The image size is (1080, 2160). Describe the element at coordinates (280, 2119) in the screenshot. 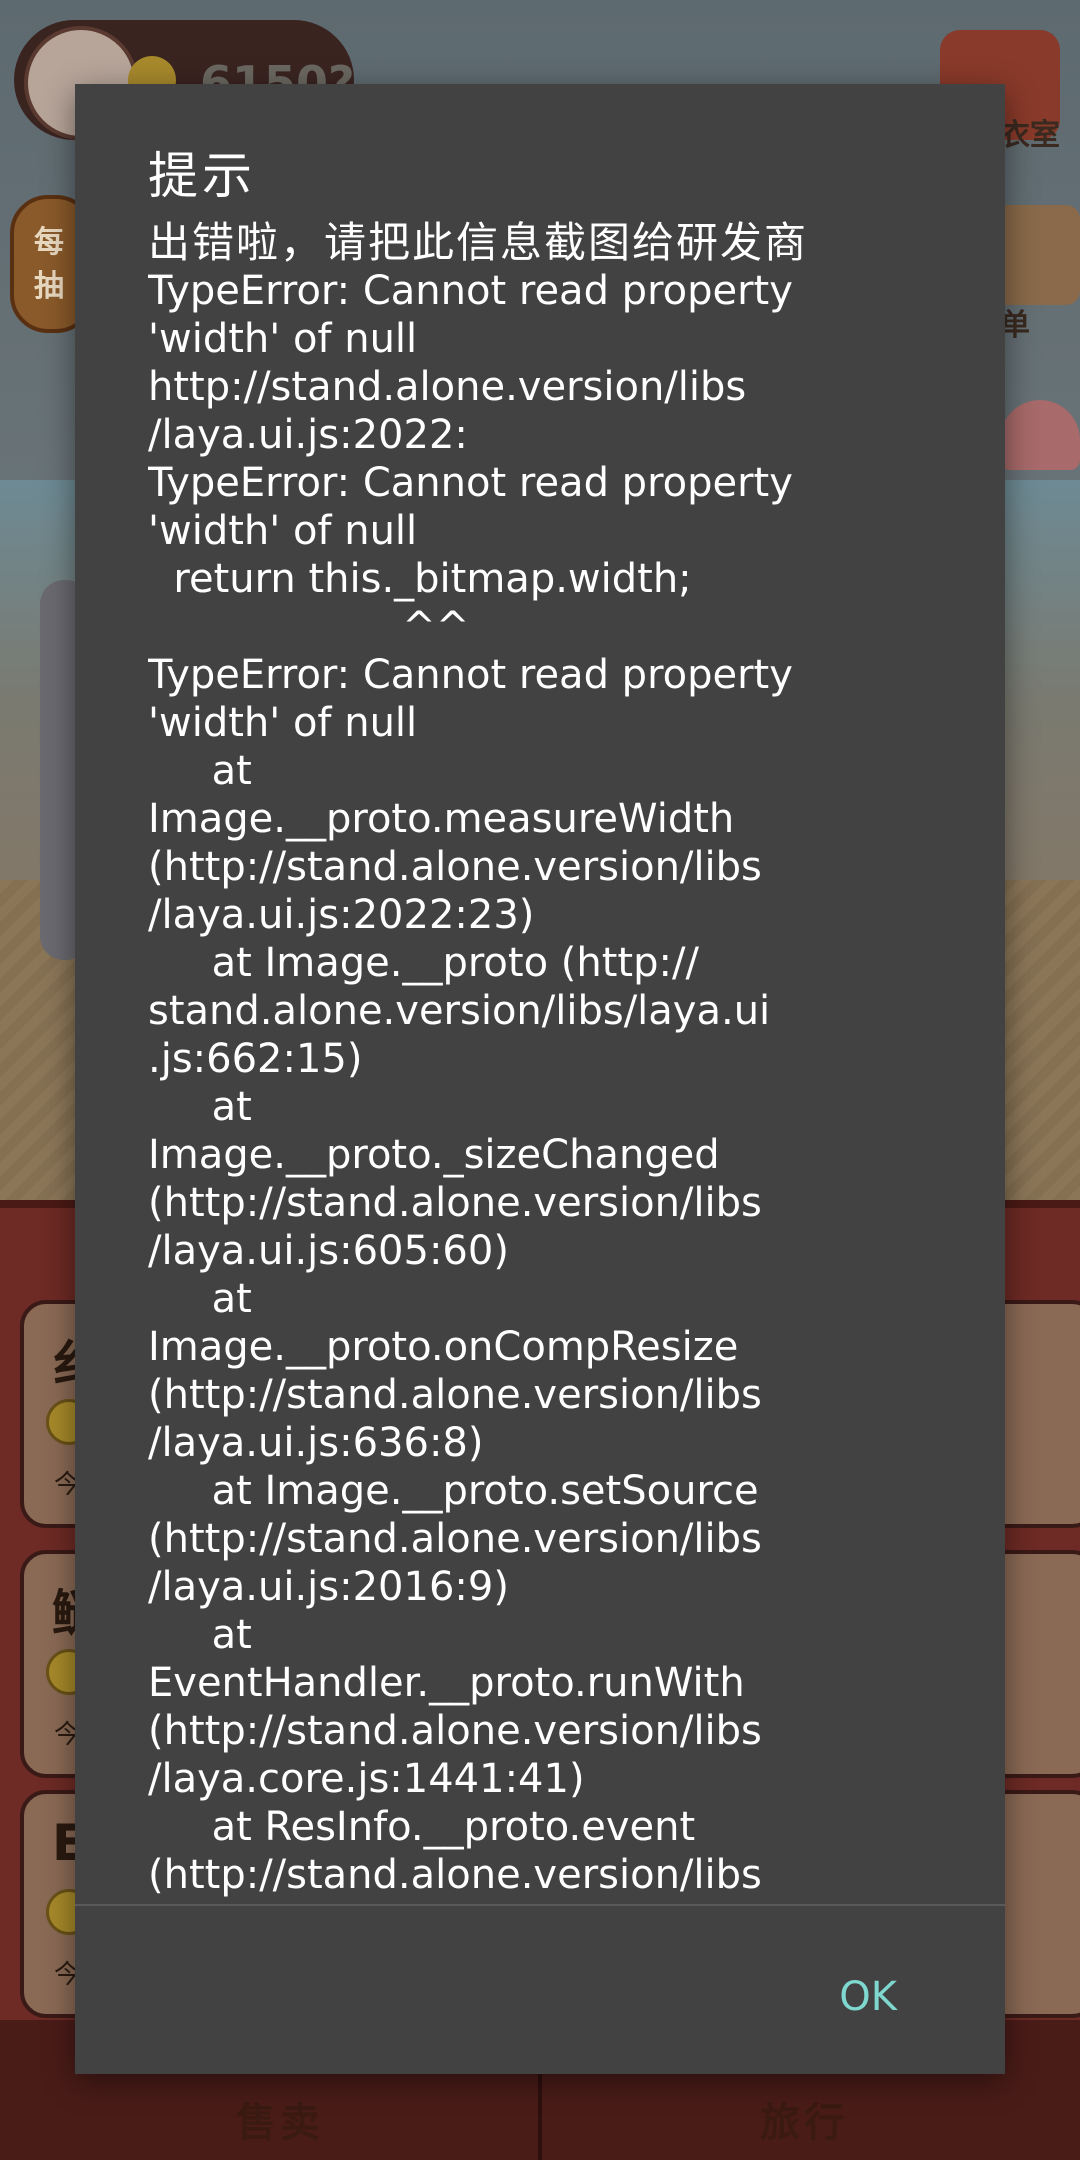

I see `tab-sell: 售卖` at that location.